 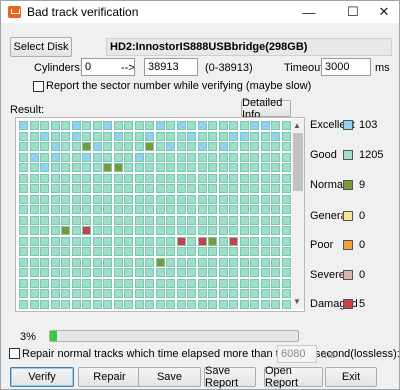 What do you see at coordinates (384, 12) in the screenshot?
I see `close-button: ✕` at bounding box center [384, 12].